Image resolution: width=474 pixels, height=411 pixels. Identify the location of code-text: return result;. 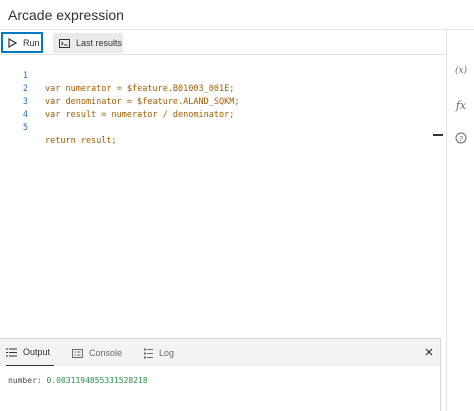
(81, 141).